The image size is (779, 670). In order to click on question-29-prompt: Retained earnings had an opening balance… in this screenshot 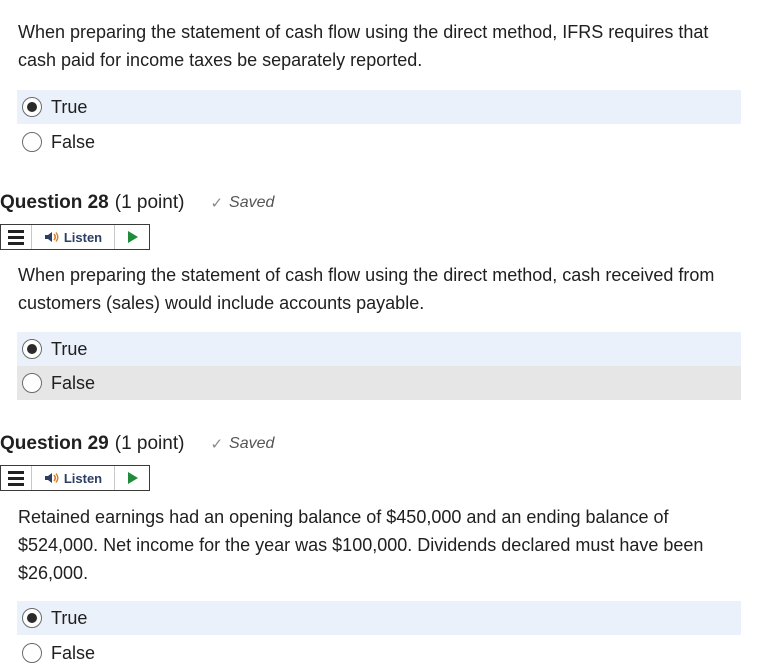, I will do `click(361, 545)`.